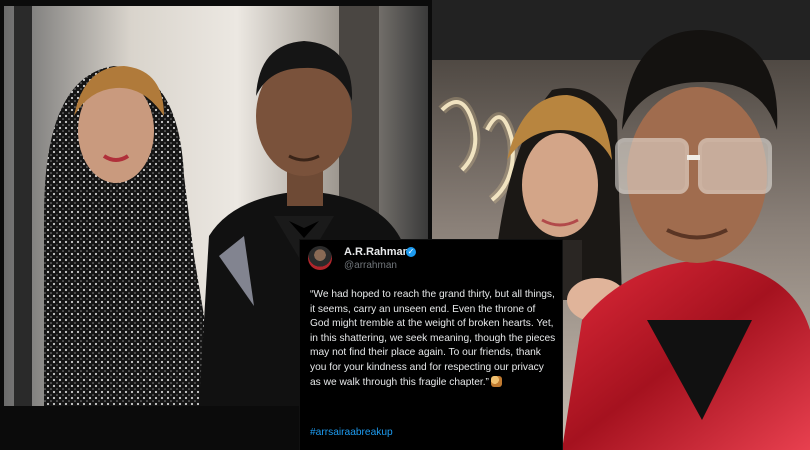  Describe the element at coordinates (370, 265) in the screenshot. I see `author-handle: @arrahman` at that location.